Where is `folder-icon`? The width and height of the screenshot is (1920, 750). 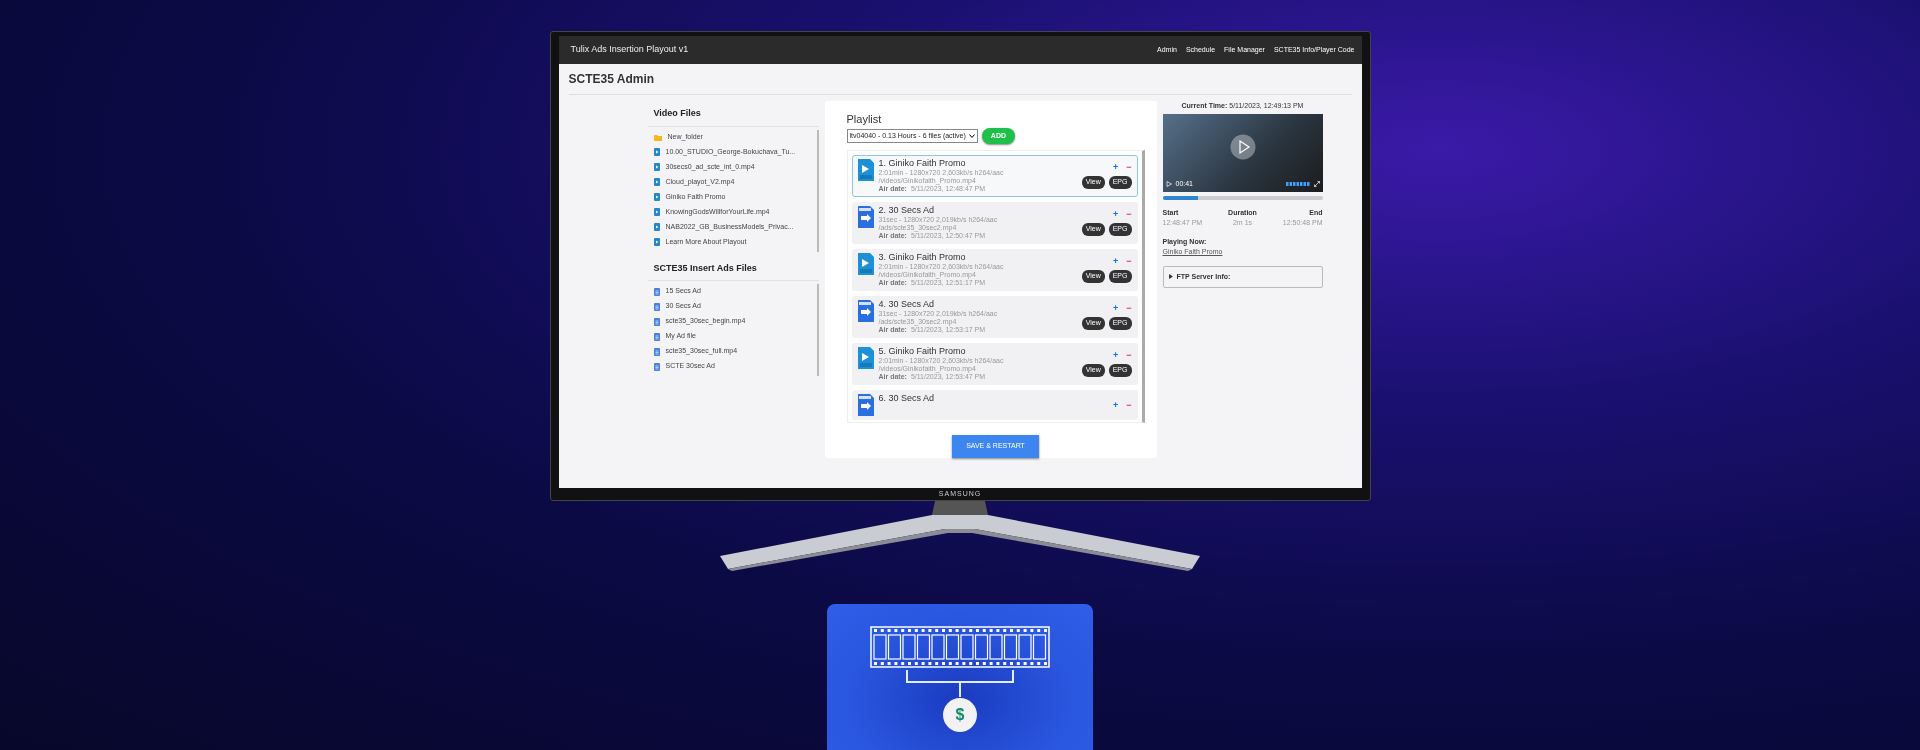
folder-icon is located at coordinates (657, 137).